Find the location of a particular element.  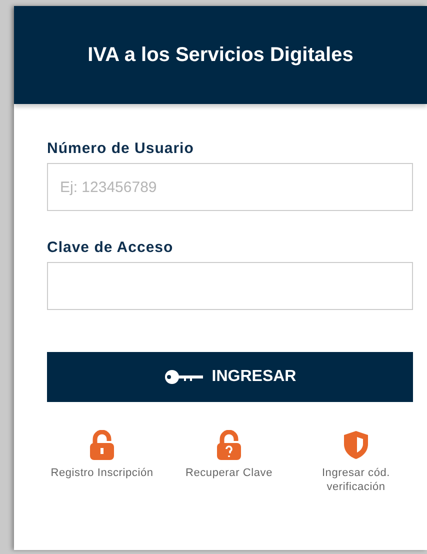

input-field: Ej: 123456789 is located at coordinates (230, 187).